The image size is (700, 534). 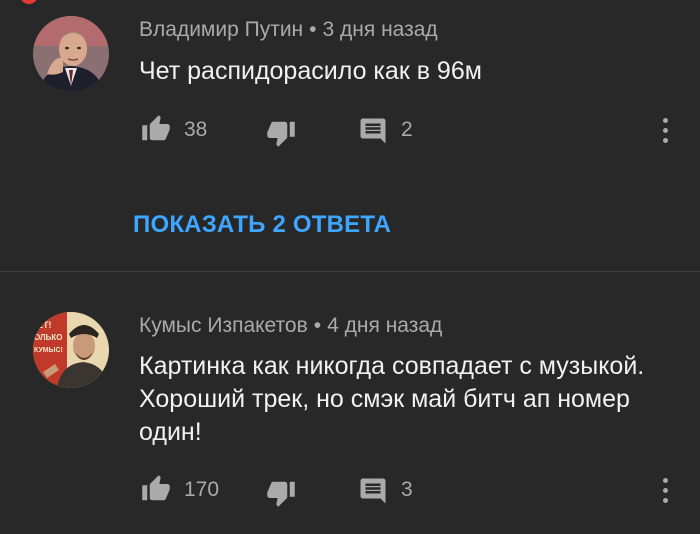 What do you see at coordinates (196, 129) in the screenshot?
I see `like-count: 38` at bounding box center [196, 129].